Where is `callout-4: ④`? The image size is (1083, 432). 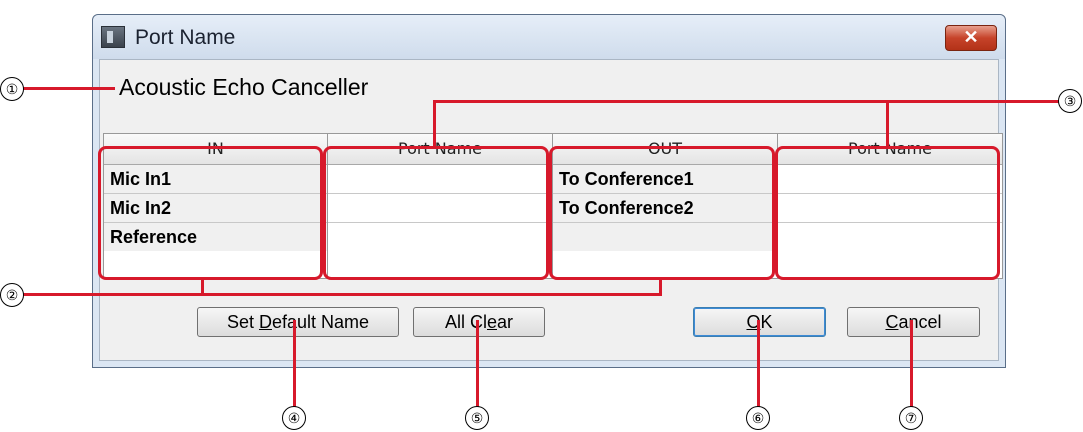 callout-4: ④ is located at coordinates (294, 418).